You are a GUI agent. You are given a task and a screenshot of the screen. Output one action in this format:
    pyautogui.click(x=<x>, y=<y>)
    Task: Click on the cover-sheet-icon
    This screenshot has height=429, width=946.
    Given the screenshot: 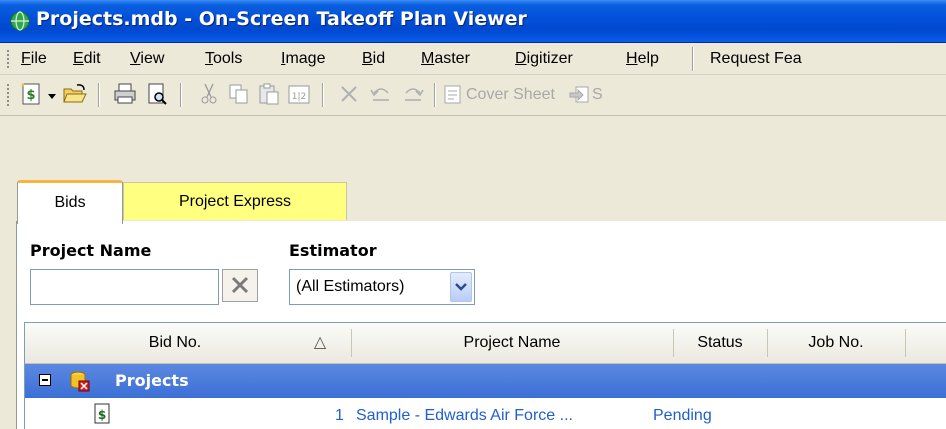 What is the action you would take?
    pyautogui.click(x=453, y=94)
    